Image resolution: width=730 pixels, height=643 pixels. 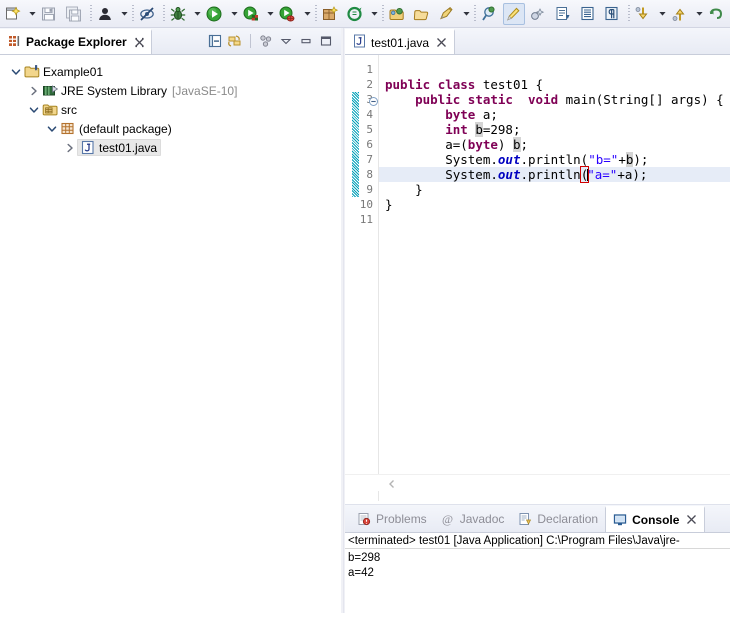 I want to click on tab-problems: Problems, so click(x=392, y=519).